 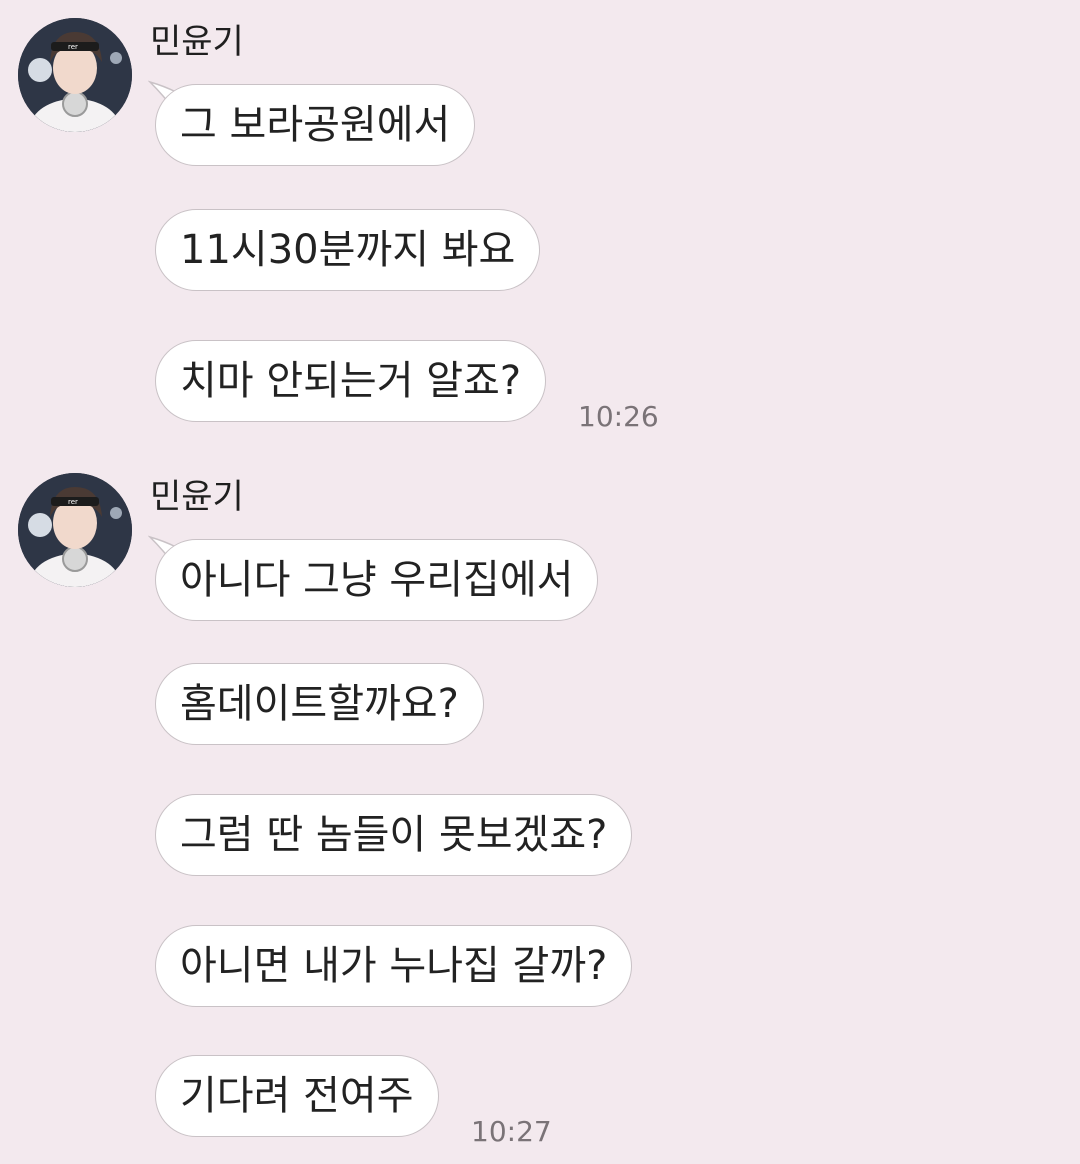 I want to click on message-row: 아니면 내가 누나집 갈까?, so click(x=540, y=967).